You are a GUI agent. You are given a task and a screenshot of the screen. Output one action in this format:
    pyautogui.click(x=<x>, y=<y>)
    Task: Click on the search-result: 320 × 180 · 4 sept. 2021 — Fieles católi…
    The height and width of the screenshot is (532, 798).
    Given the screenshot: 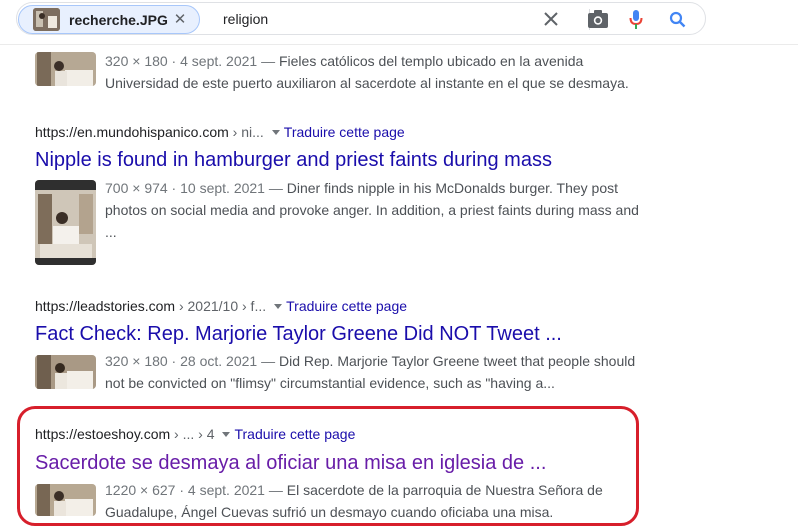 What is the action you would take?
    pyautogui.click(x=340, y=75)
    